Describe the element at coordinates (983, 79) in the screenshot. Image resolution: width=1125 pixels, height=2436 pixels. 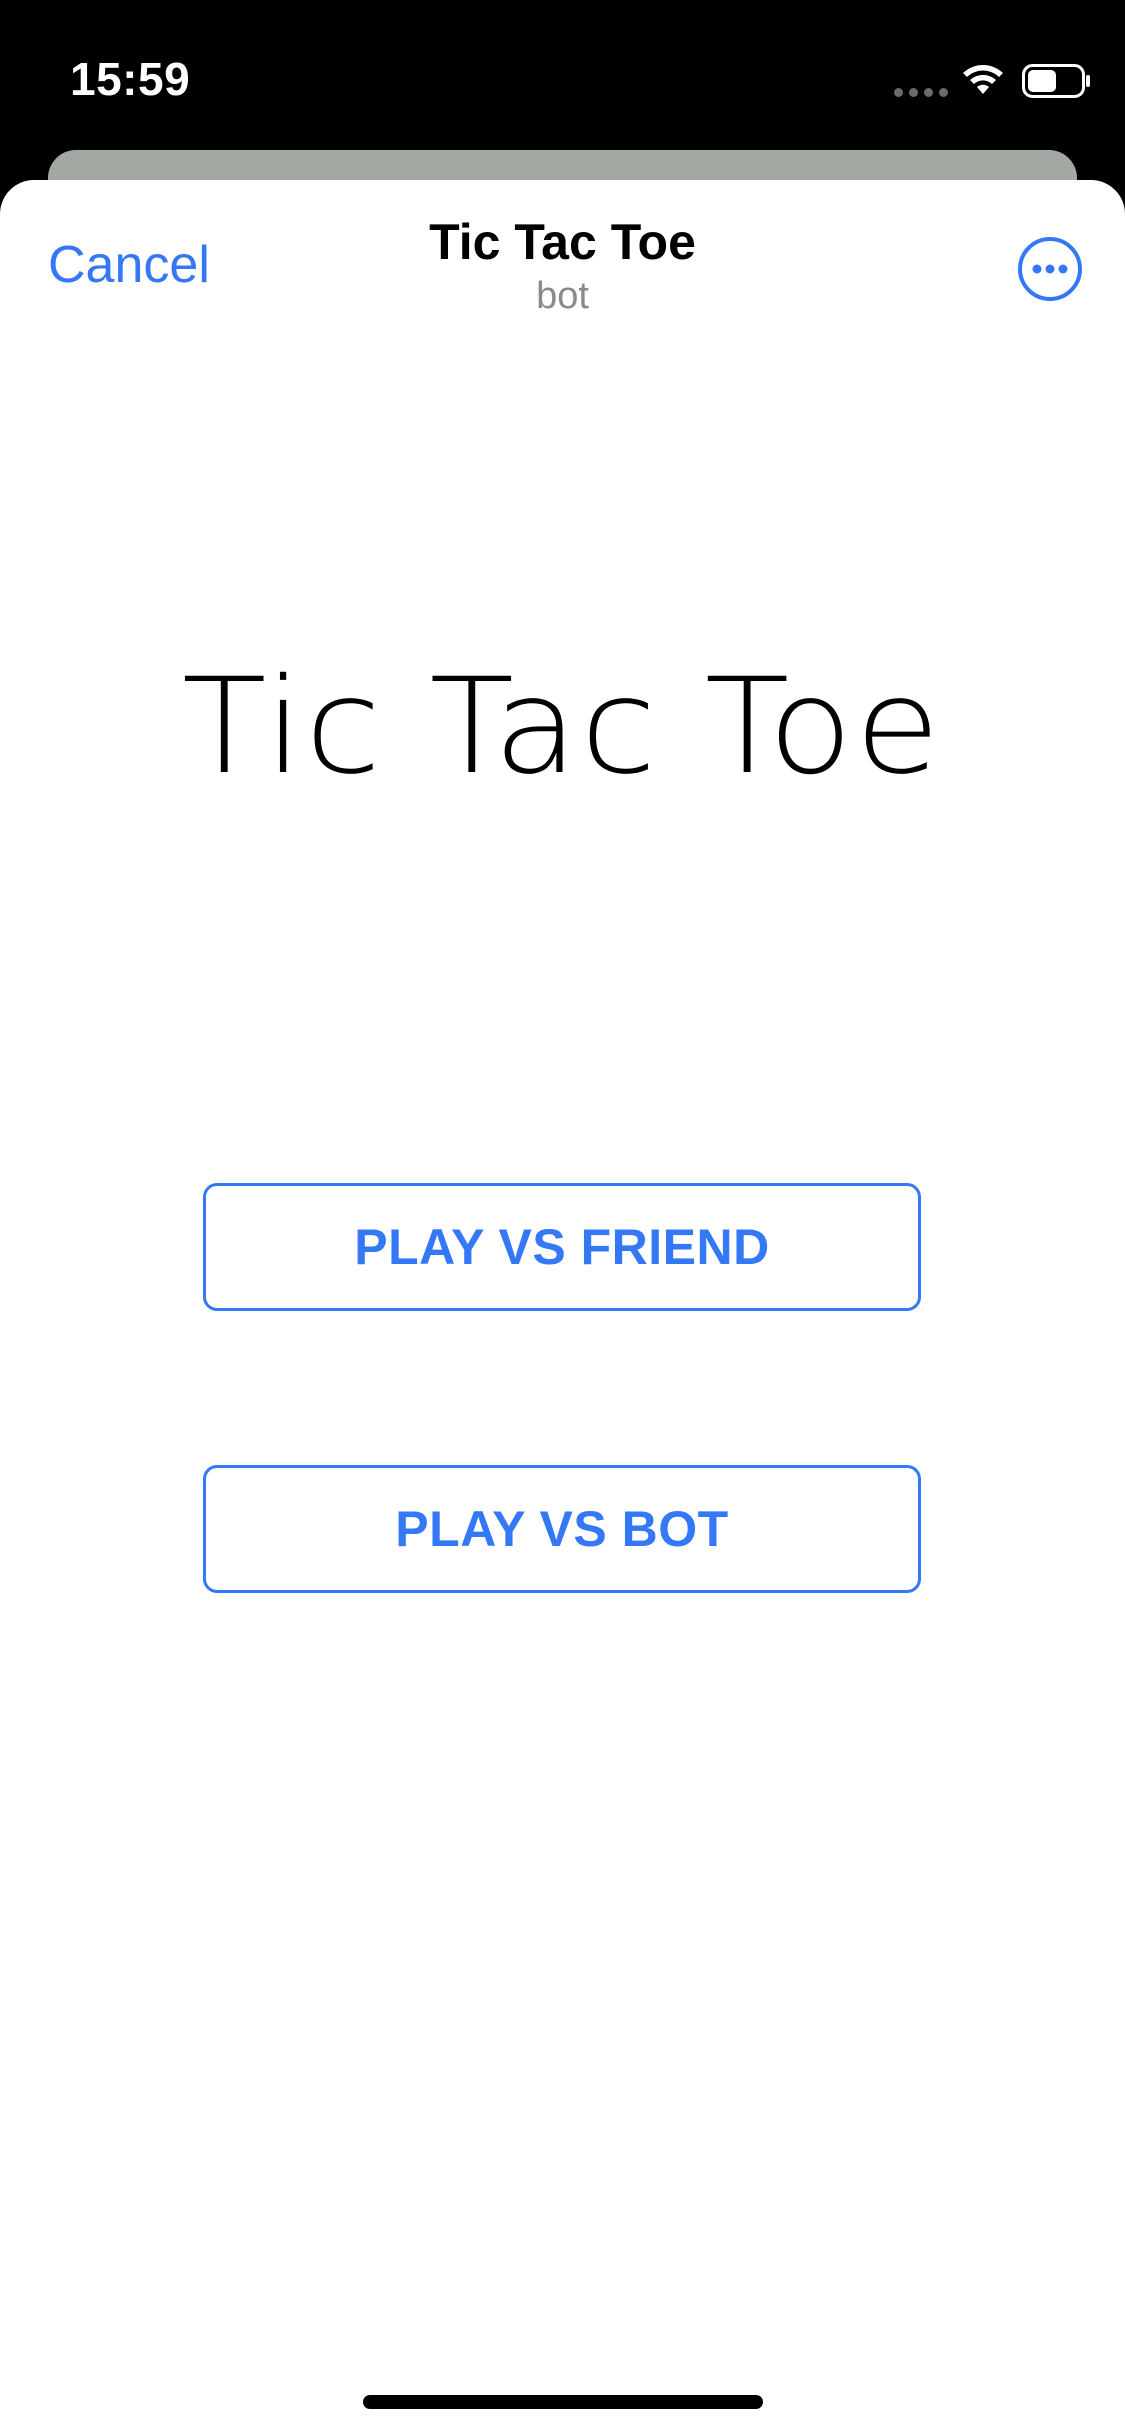
I see `wifi-icon` at that location.